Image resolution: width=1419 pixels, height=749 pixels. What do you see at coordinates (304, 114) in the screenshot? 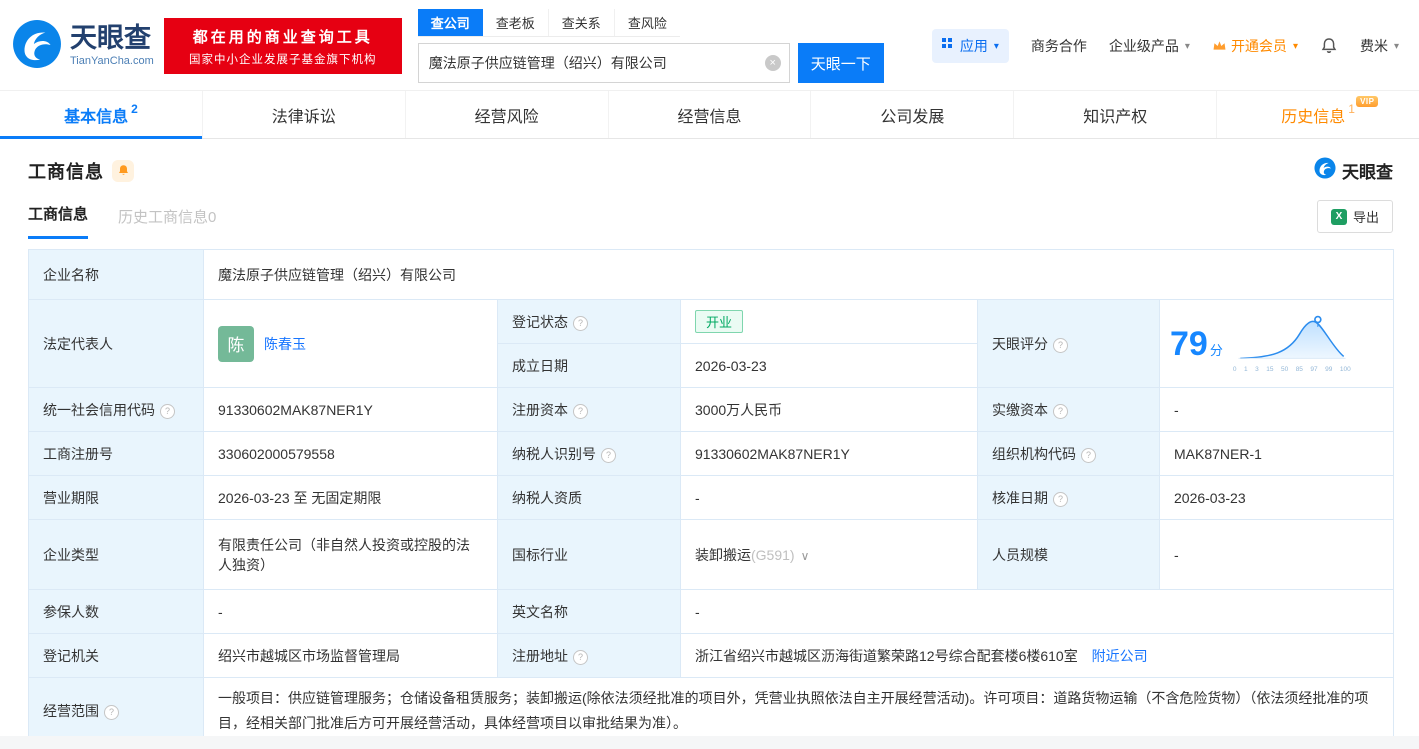
I see `tab-legal-proceedings: 法律诉讼` at bounding box center [304, 114].